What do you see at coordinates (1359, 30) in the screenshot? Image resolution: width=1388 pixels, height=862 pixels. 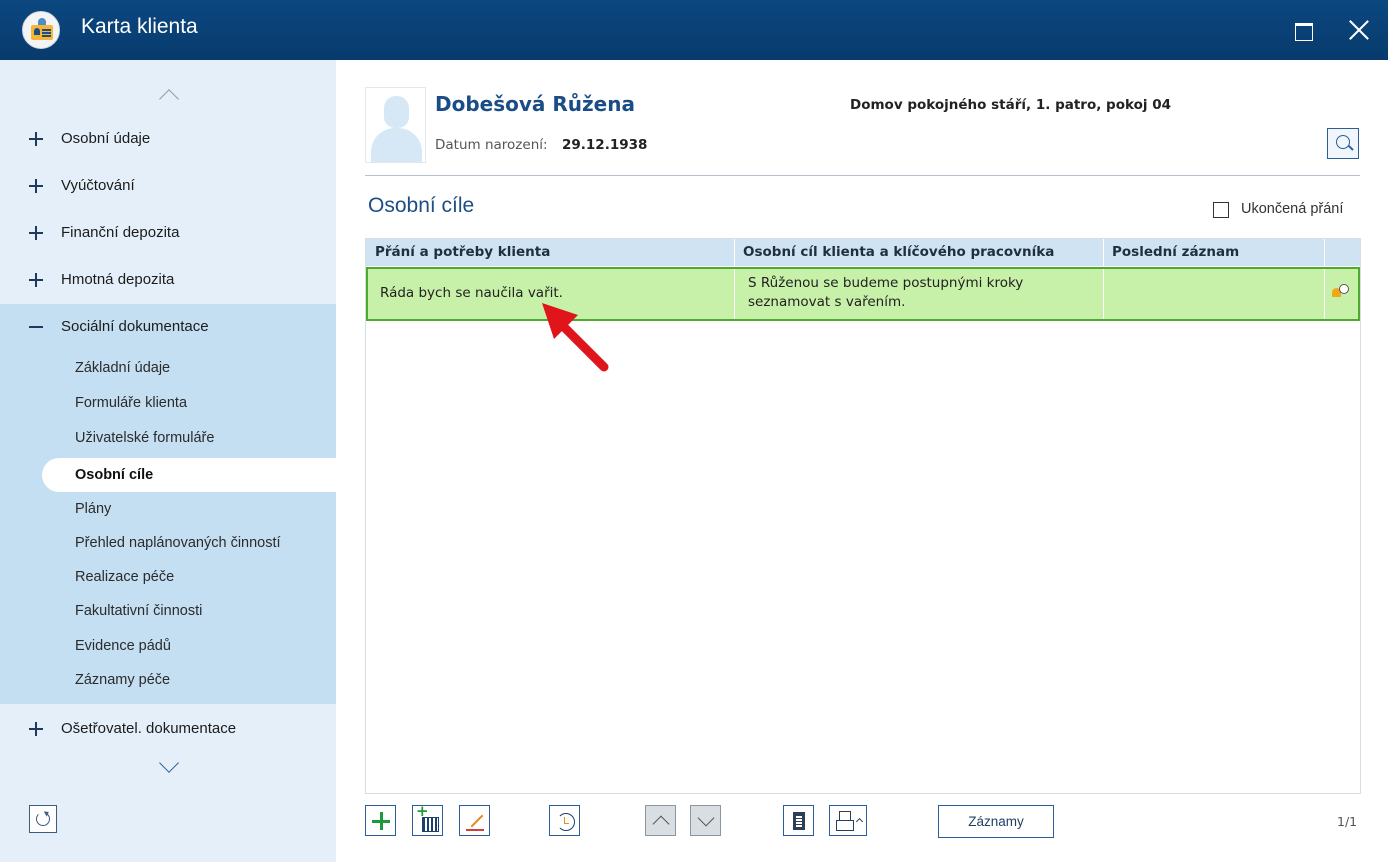 I see `close-icon` at bounding box center [1359, 30].